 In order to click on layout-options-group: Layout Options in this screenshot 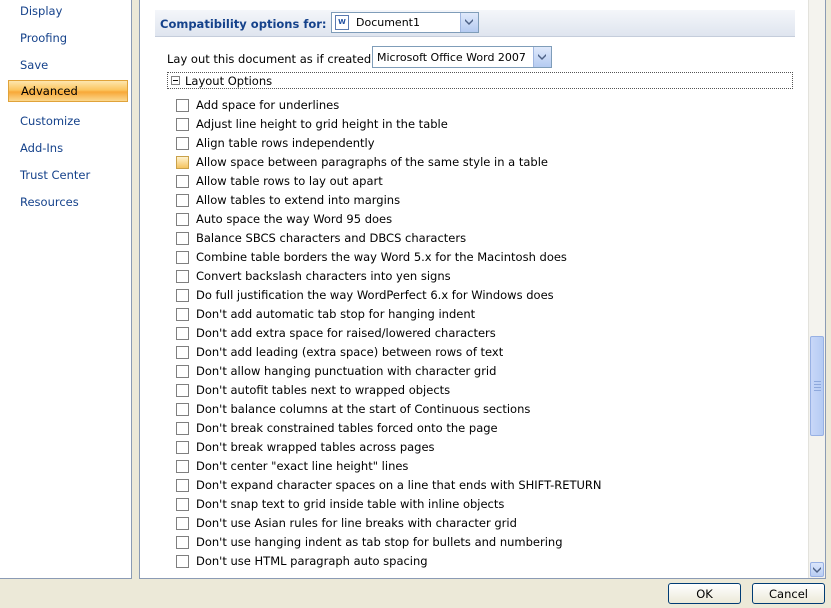, I will do `click(480, 80)`.